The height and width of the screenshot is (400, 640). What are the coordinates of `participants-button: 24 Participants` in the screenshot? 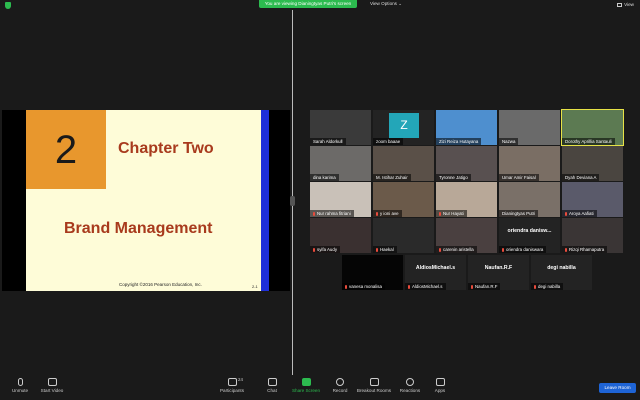 It's located at (232, 385).